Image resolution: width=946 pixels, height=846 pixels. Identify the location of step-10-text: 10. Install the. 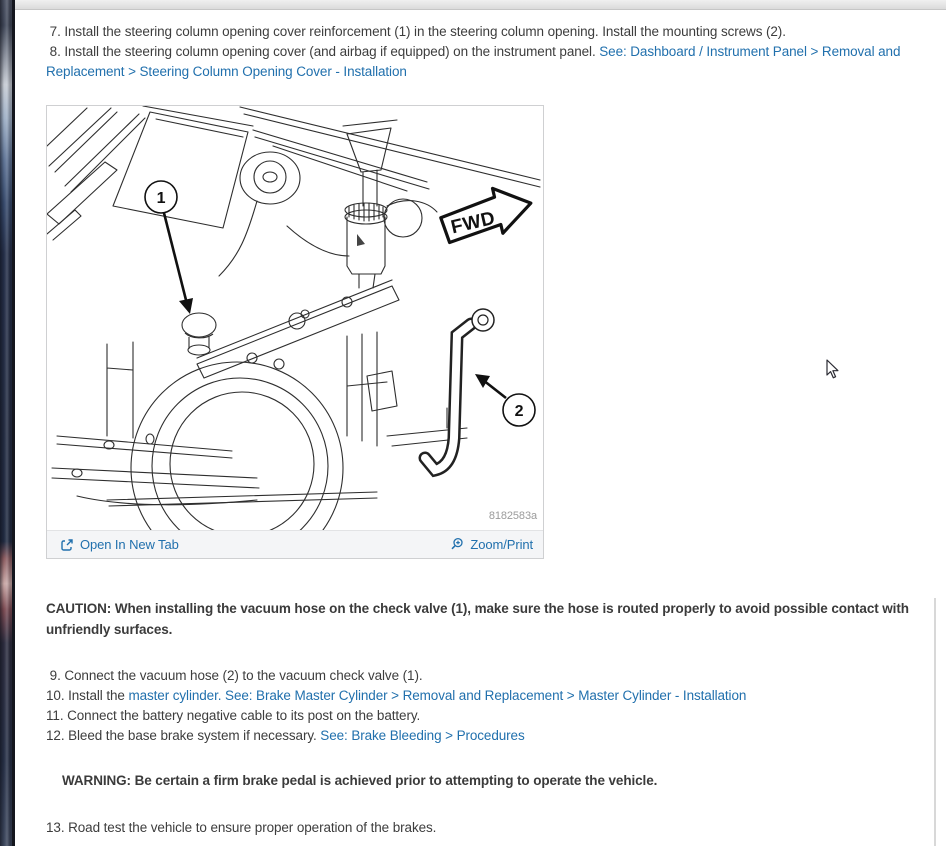
(87, 695).